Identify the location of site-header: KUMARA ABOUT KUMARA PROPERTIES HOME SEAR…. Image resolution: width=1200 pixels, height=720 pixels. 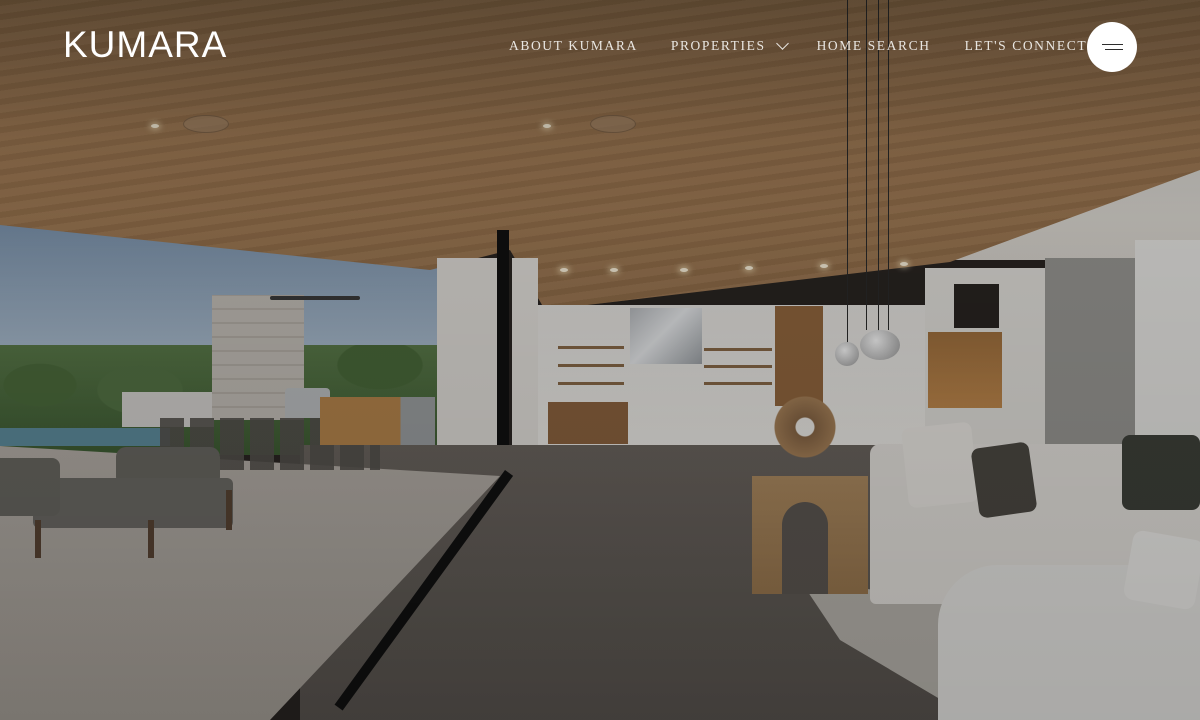
(600, 48).